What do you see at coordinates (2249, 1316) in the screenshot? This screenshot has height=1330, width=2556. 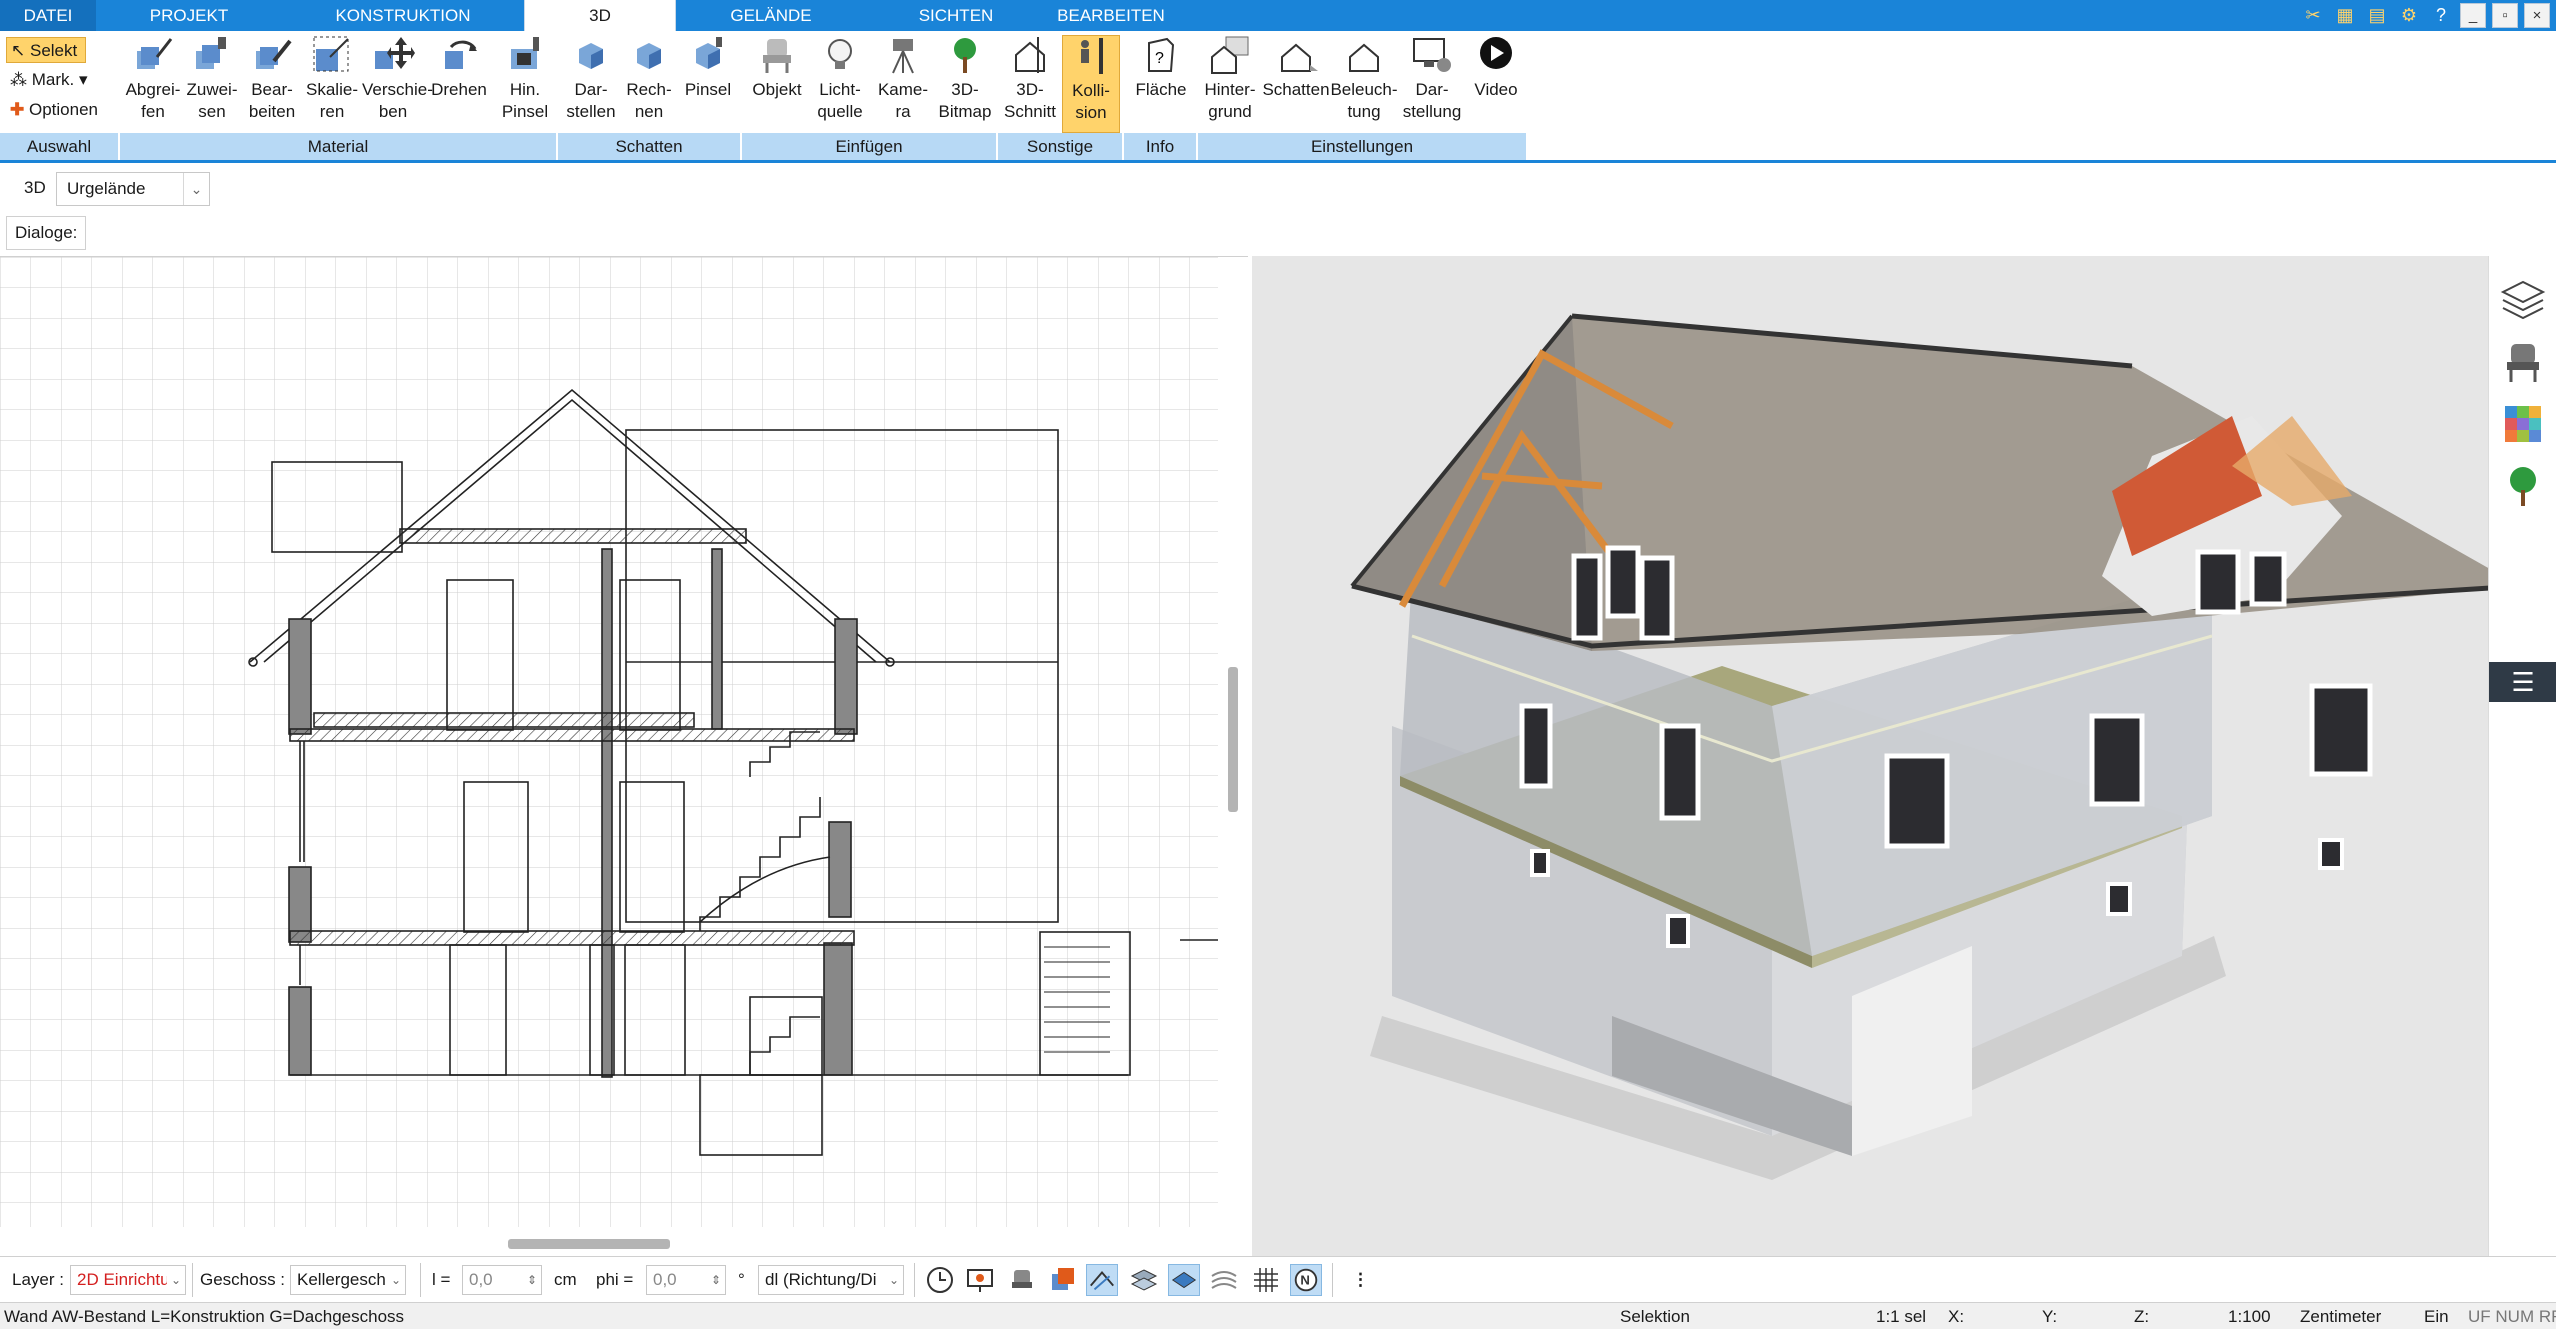 I see `status-scale: 1:100` at bounding box center [2249, 1316].